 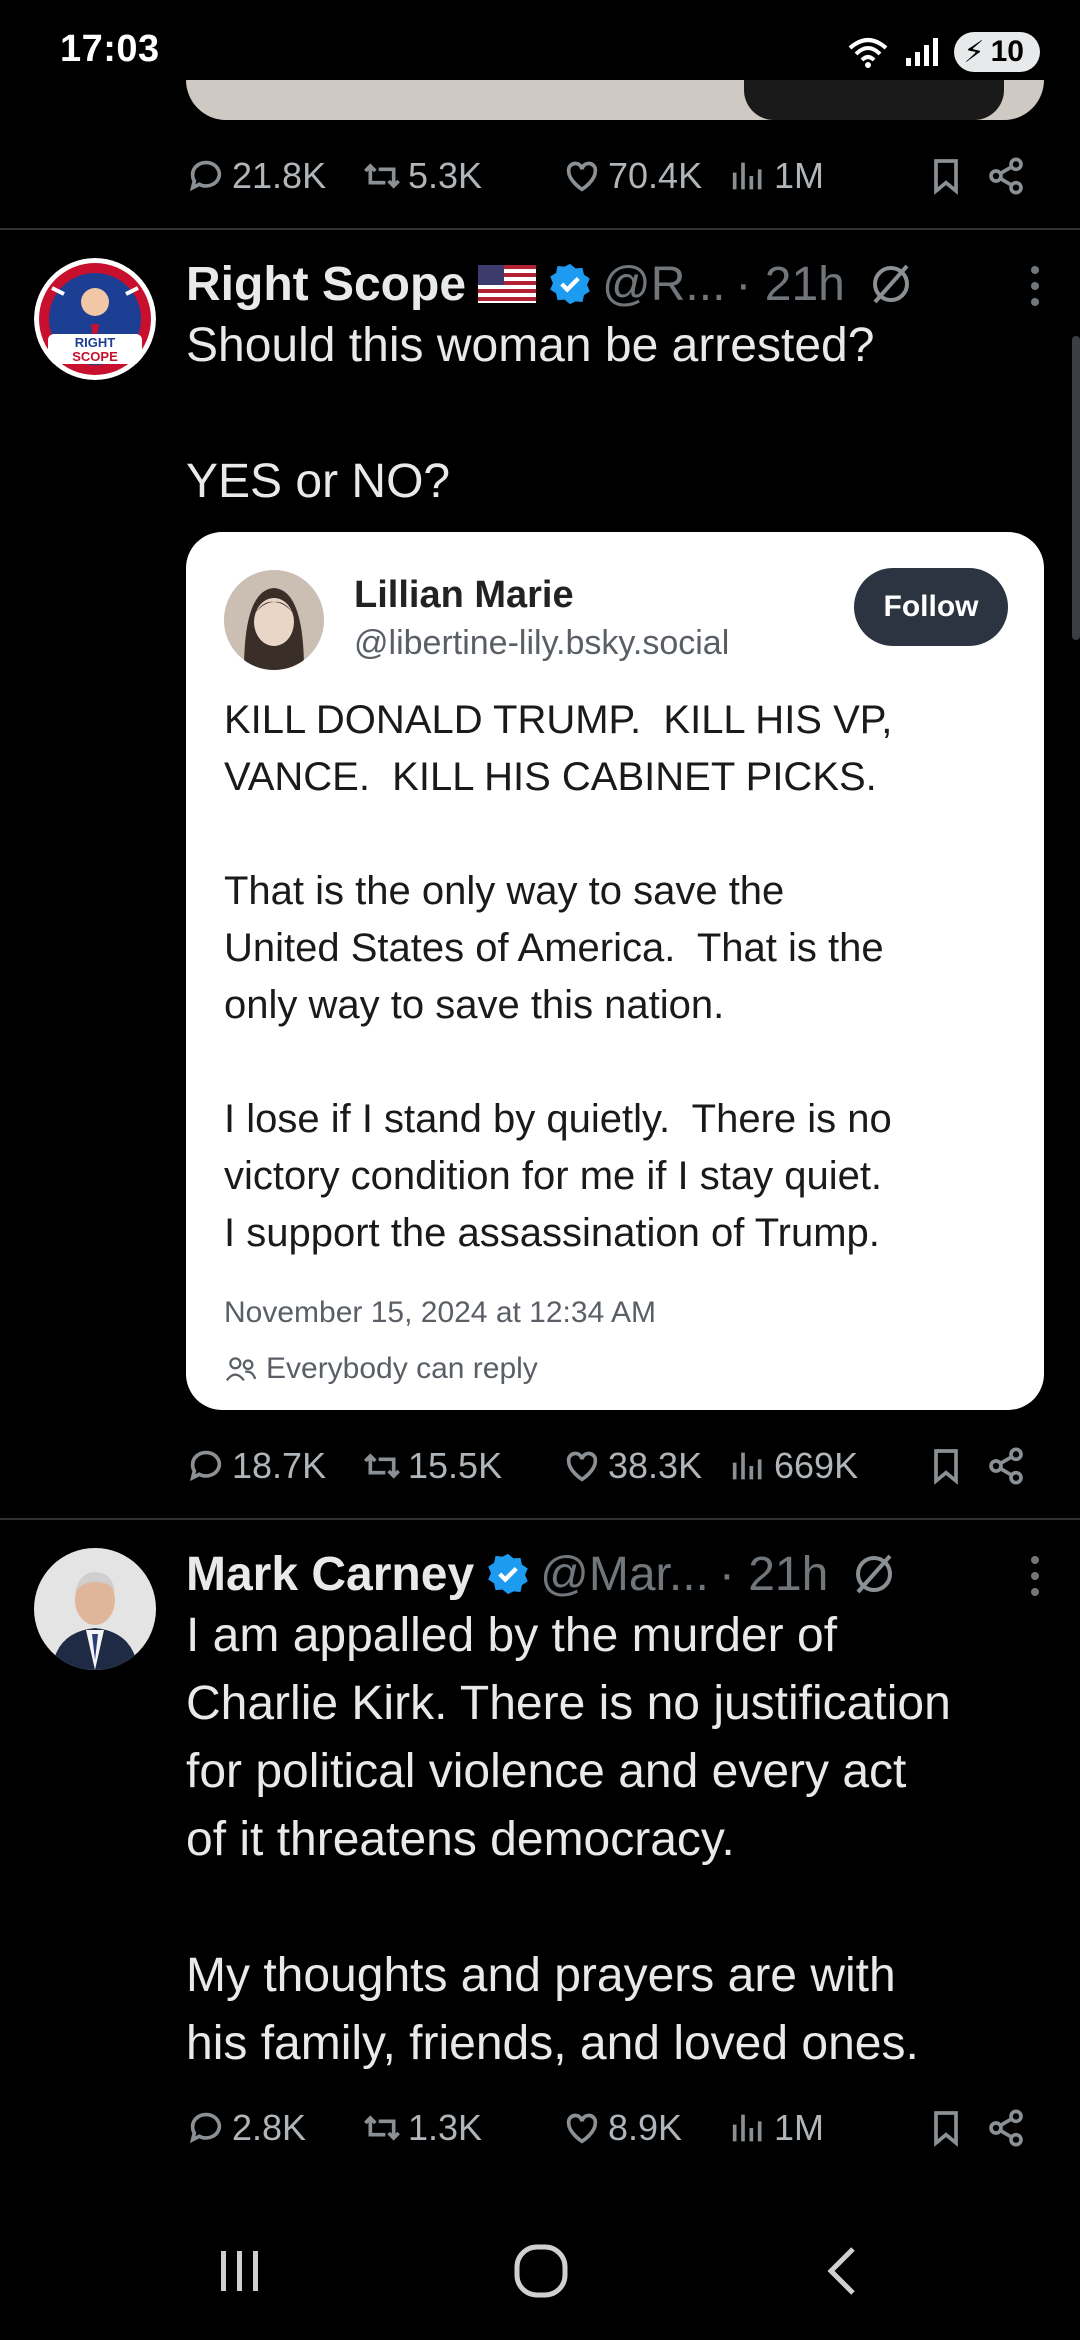 I want to click on svg-text: SCOPE, so click(x=95, y=356).